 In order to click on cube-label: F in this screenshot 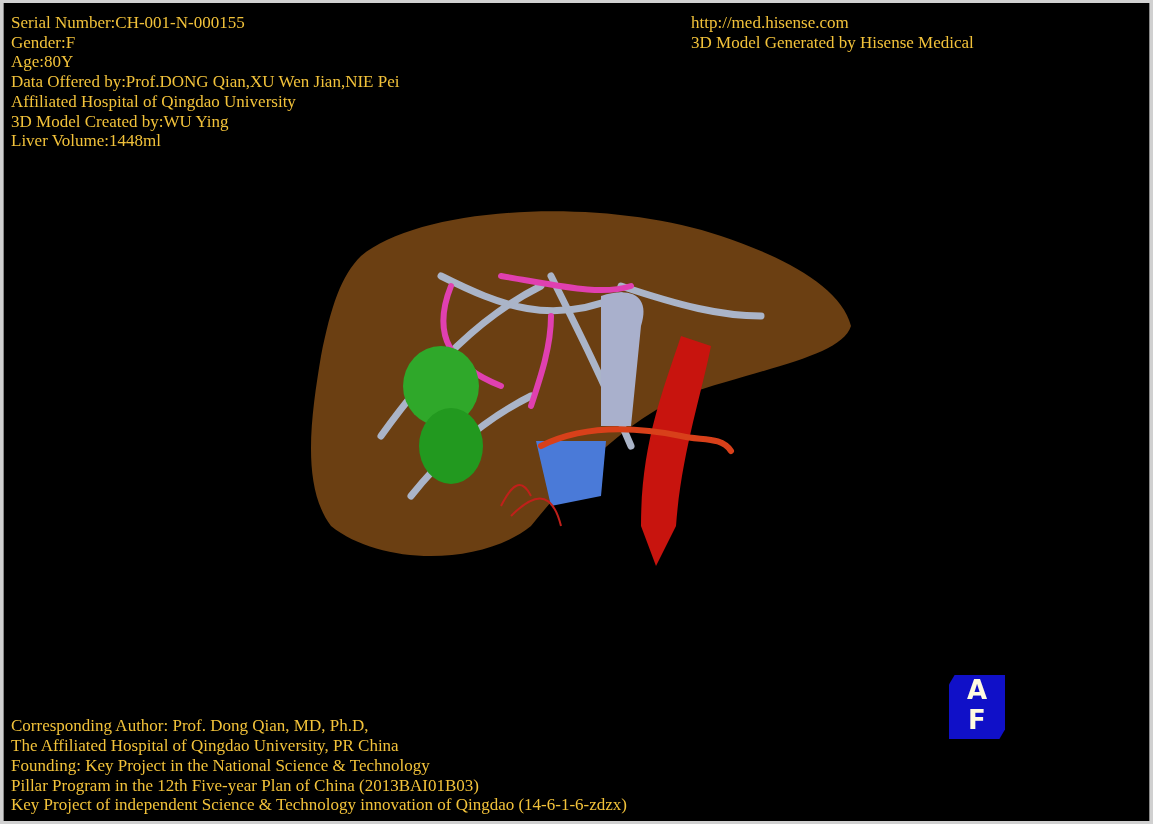, I will do `click(977, 720)`.